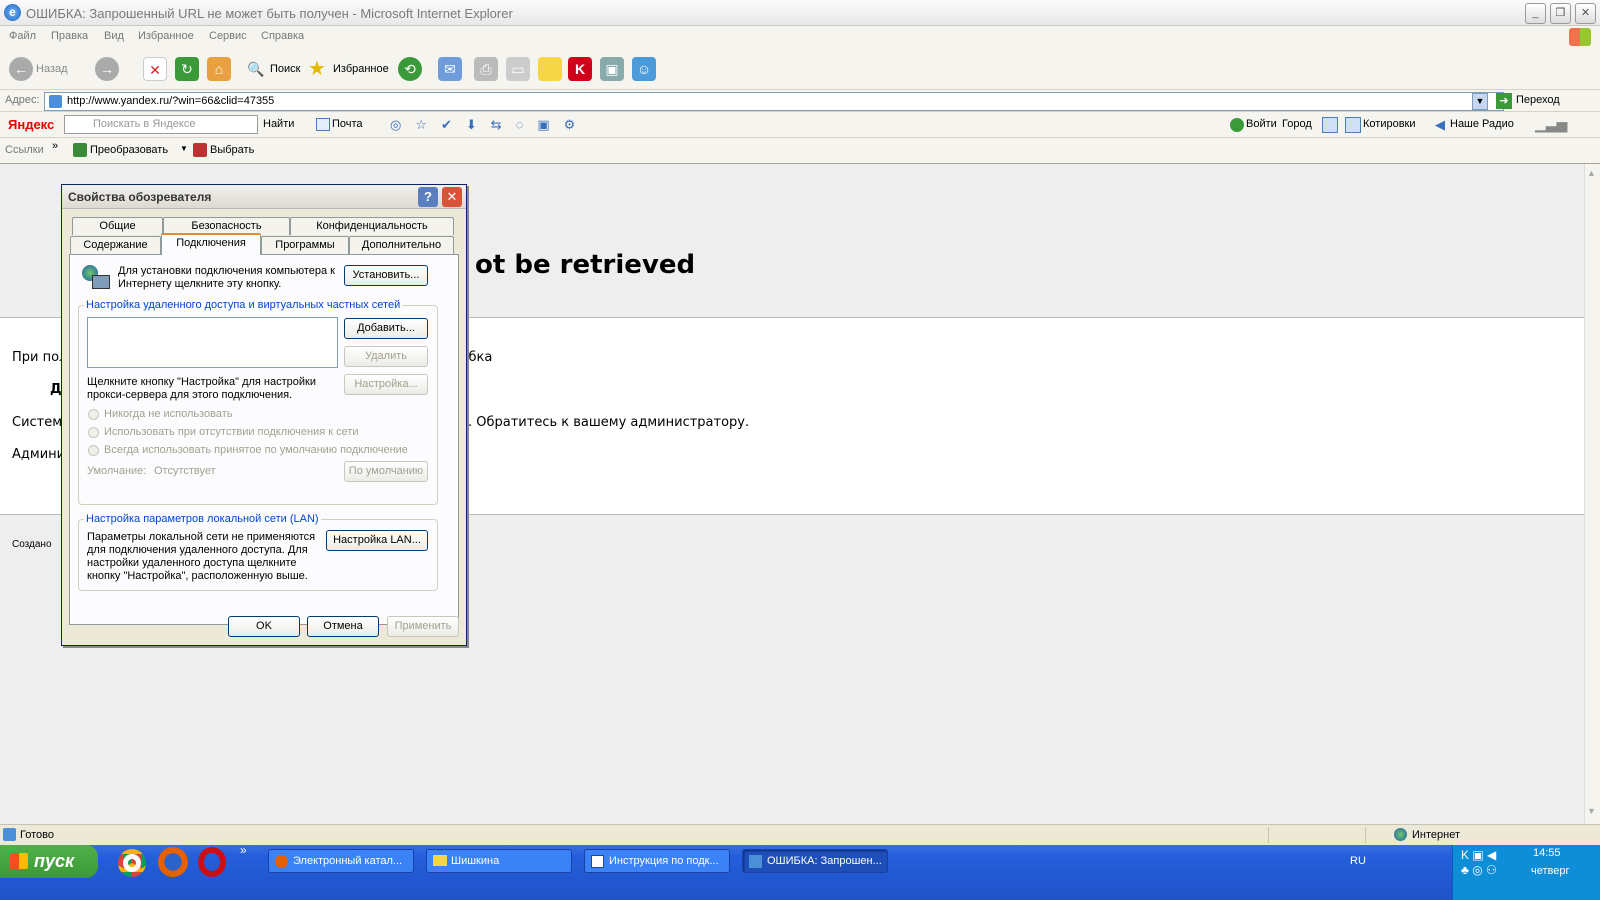 This screenshot has width=1600, height=900. I want to click on dialog-title-bar: Свойства обозревателя ? ✕, so click(264, 197).